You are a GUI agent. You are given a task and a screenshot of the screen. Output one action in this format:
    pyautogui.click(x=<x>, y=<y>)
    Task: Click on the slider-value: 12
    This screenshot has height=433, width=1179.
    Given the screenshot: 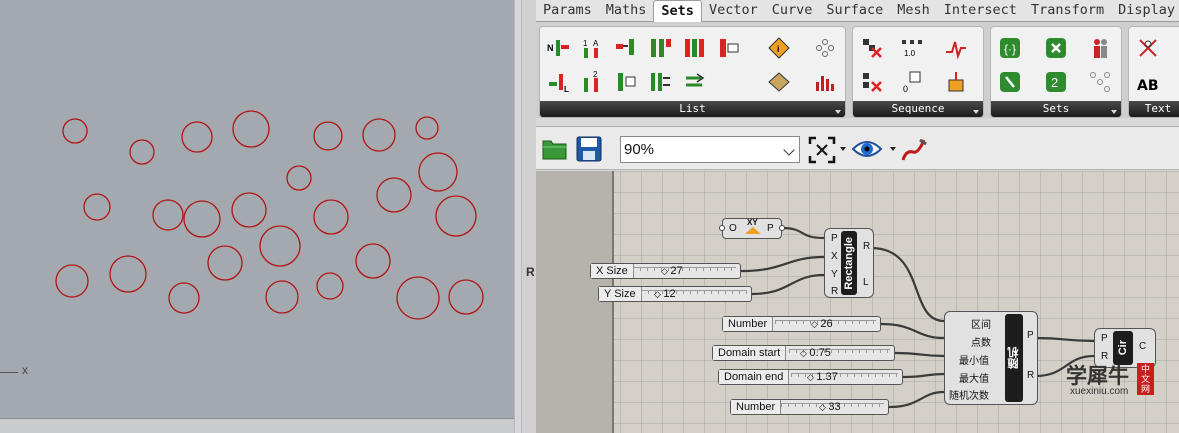 What is the action you would take?
    pyautogui.click(x=664, y=294)
    